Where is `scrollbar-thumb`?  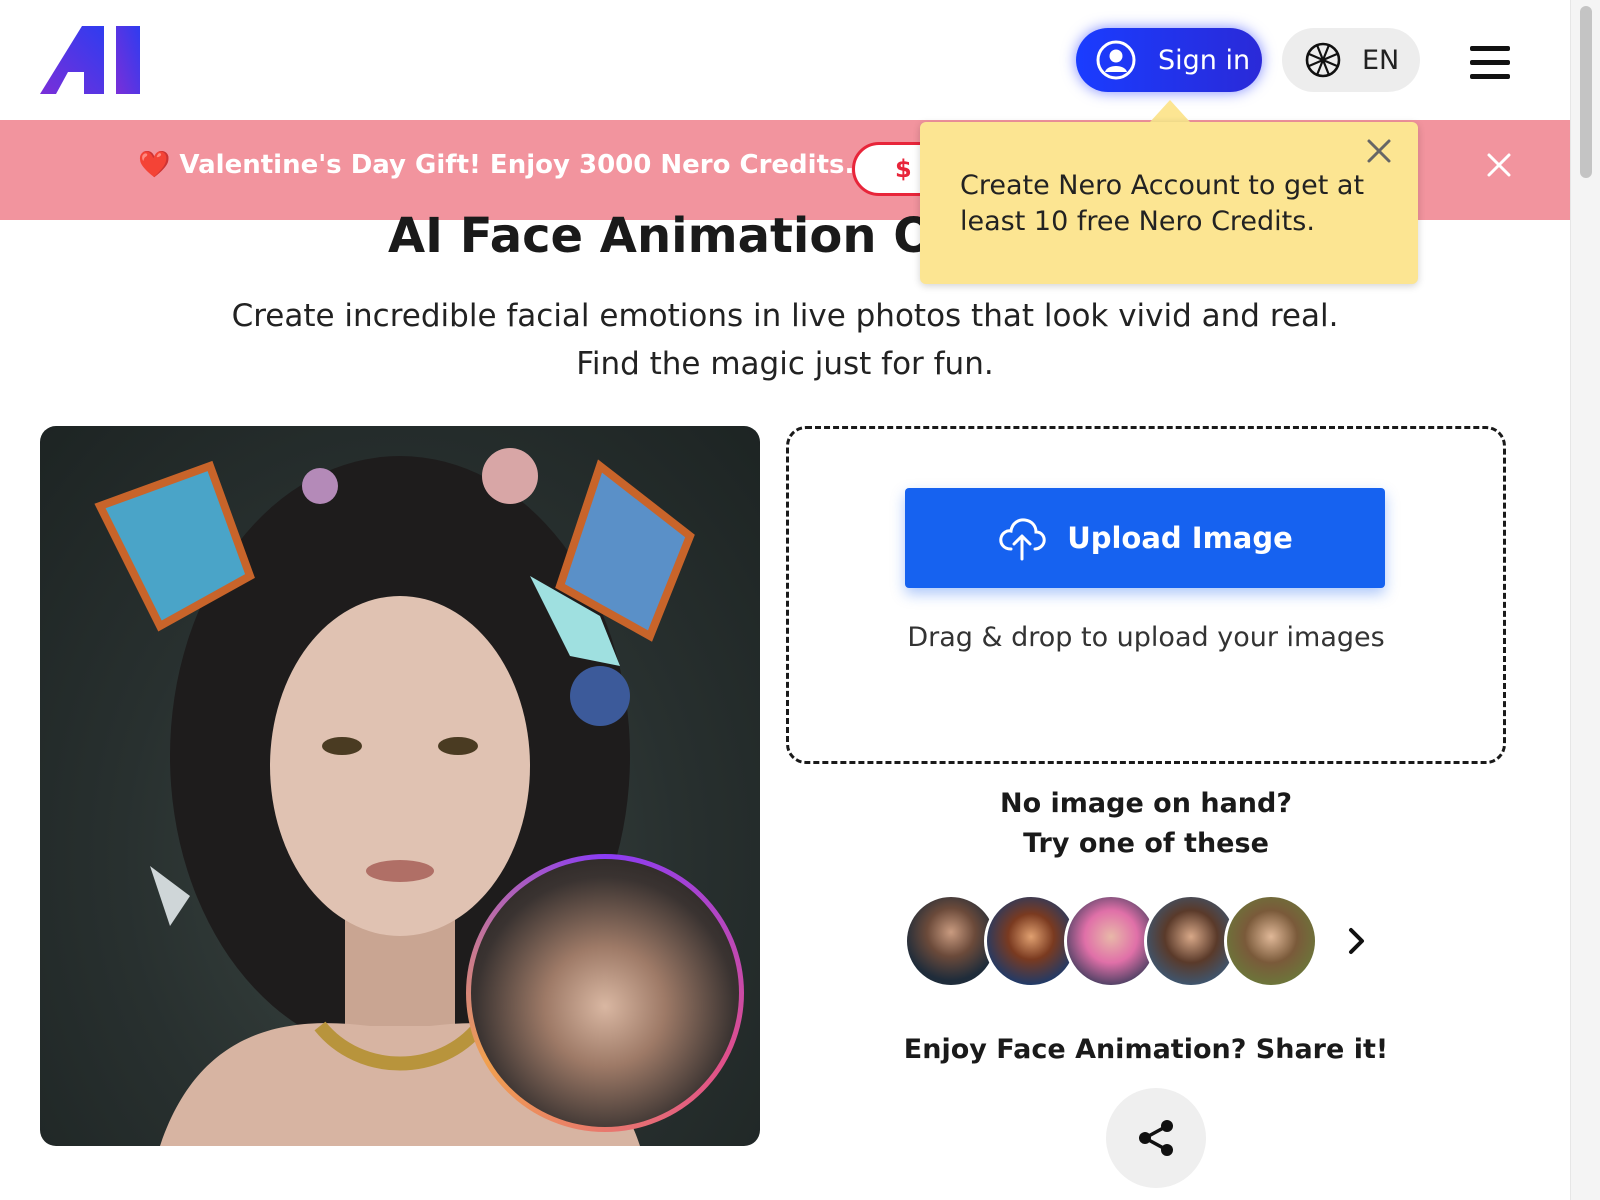
scrollbar-thumb is located at coordinates (1586, 92).